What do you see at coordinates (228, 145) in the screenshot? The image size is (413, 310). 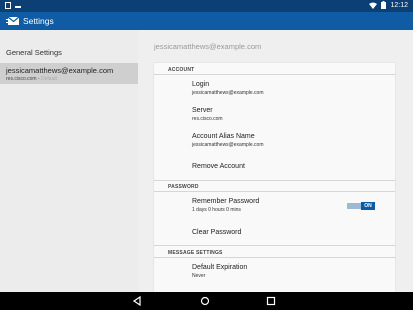 I see `alias-value: jessicamatthews@example.com` at bounding box center [228, 145].